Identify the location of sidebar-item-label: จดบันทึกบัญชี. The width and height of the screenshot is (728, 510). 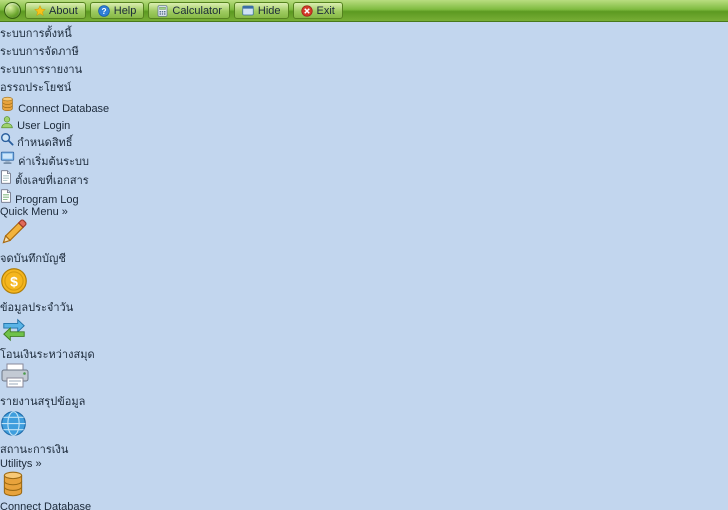
(33, 259).